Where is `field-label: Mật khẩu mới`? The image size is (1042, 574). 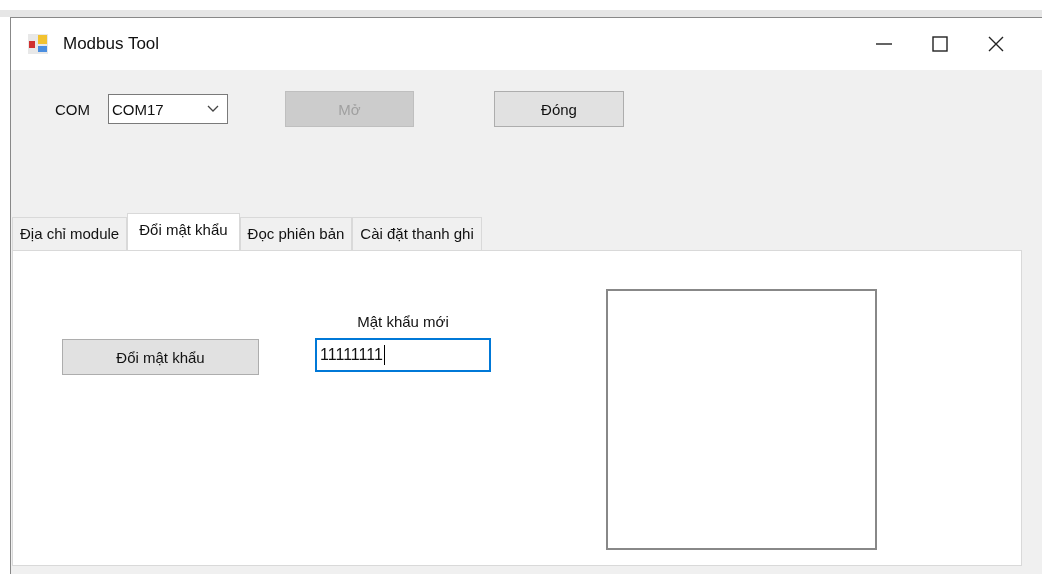 field-label: Mật khẩu mới is located at coordinates (403, 321).